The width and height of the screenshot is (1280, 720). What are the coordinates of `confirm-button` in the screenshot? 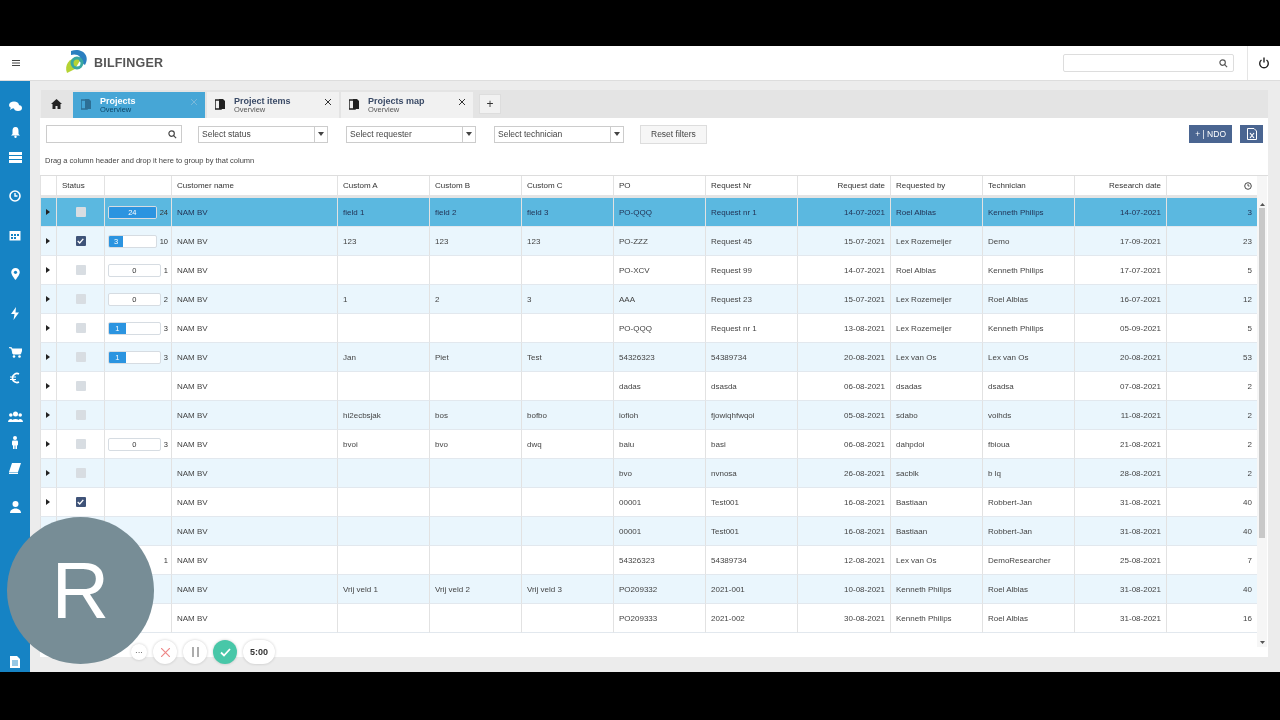 It's located at (225, 652).